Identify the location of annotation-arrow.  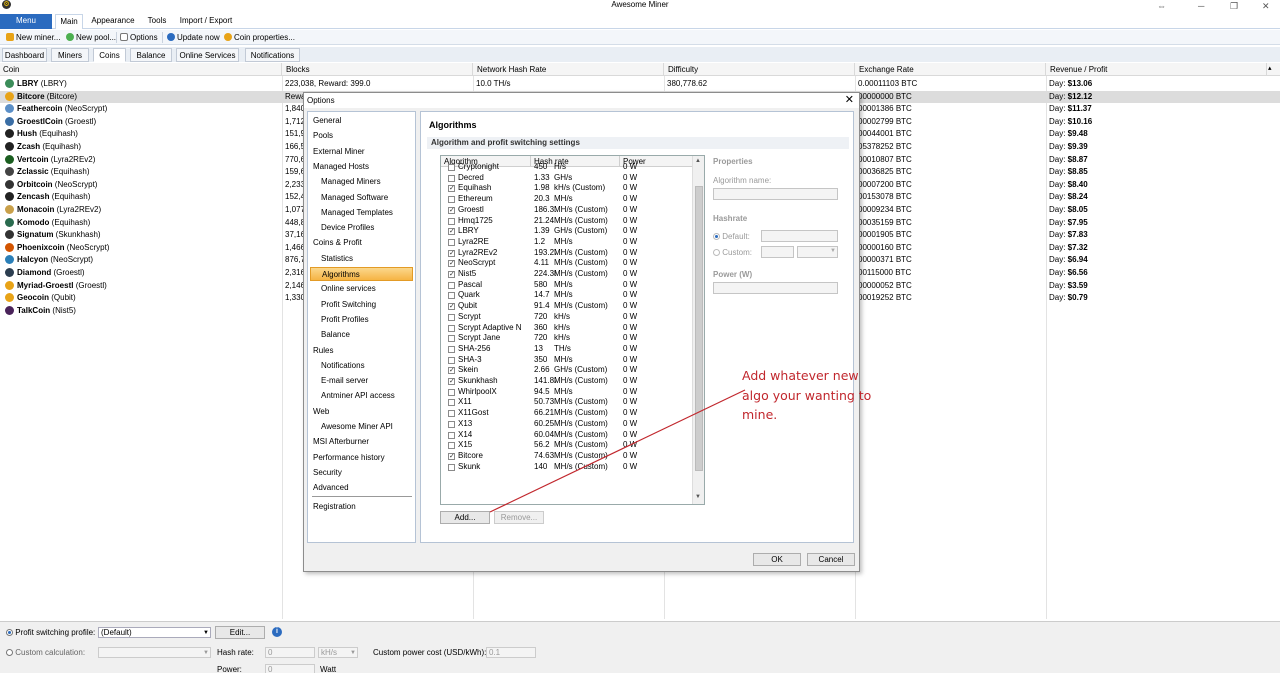
(617, 451).